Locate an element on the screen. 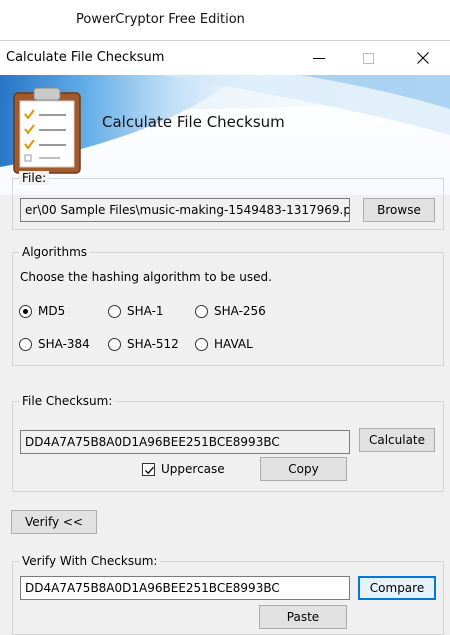 The height and width of the screenshot is (635, 450). close-button is located at coordinates (423, 58).